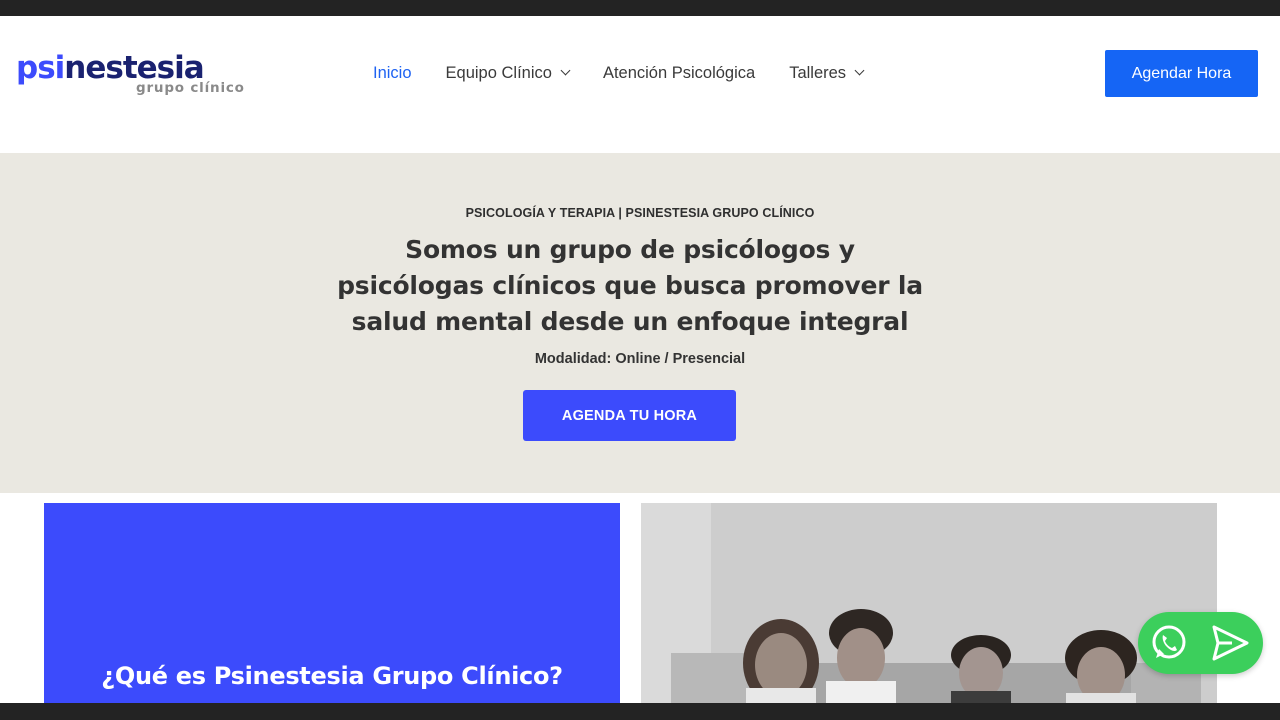  I want to click on nav-item-inicio: Inicio, so click(392, 73).